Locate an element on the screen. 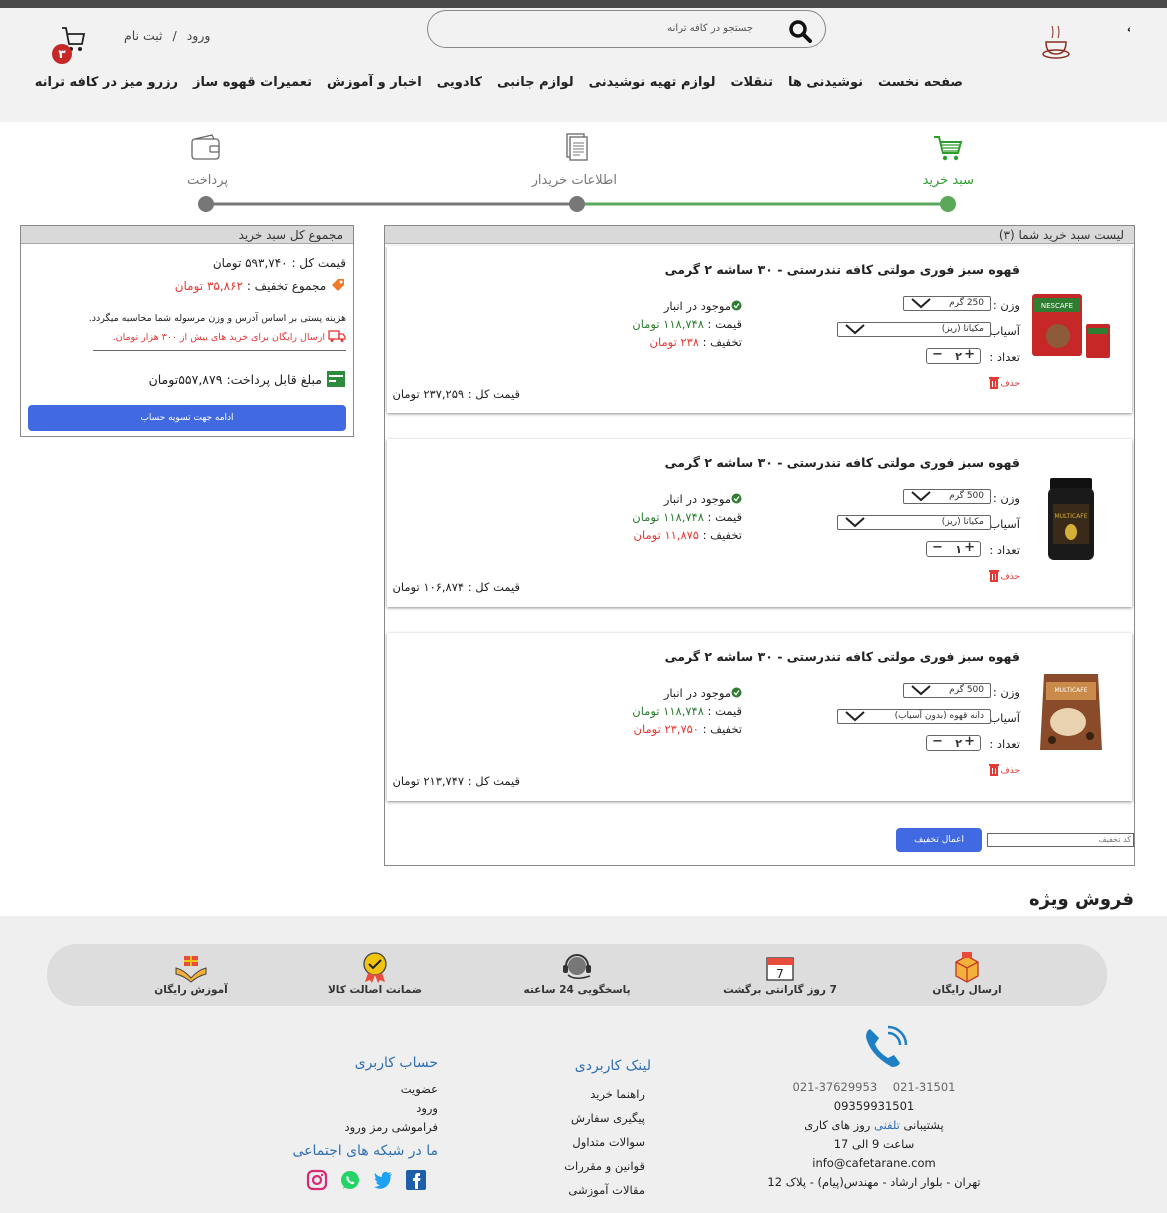 The height and width of the screenshot is (1213, 1167). search-box: جستجو در کافه ترانه is located at coordinates (626, 29).